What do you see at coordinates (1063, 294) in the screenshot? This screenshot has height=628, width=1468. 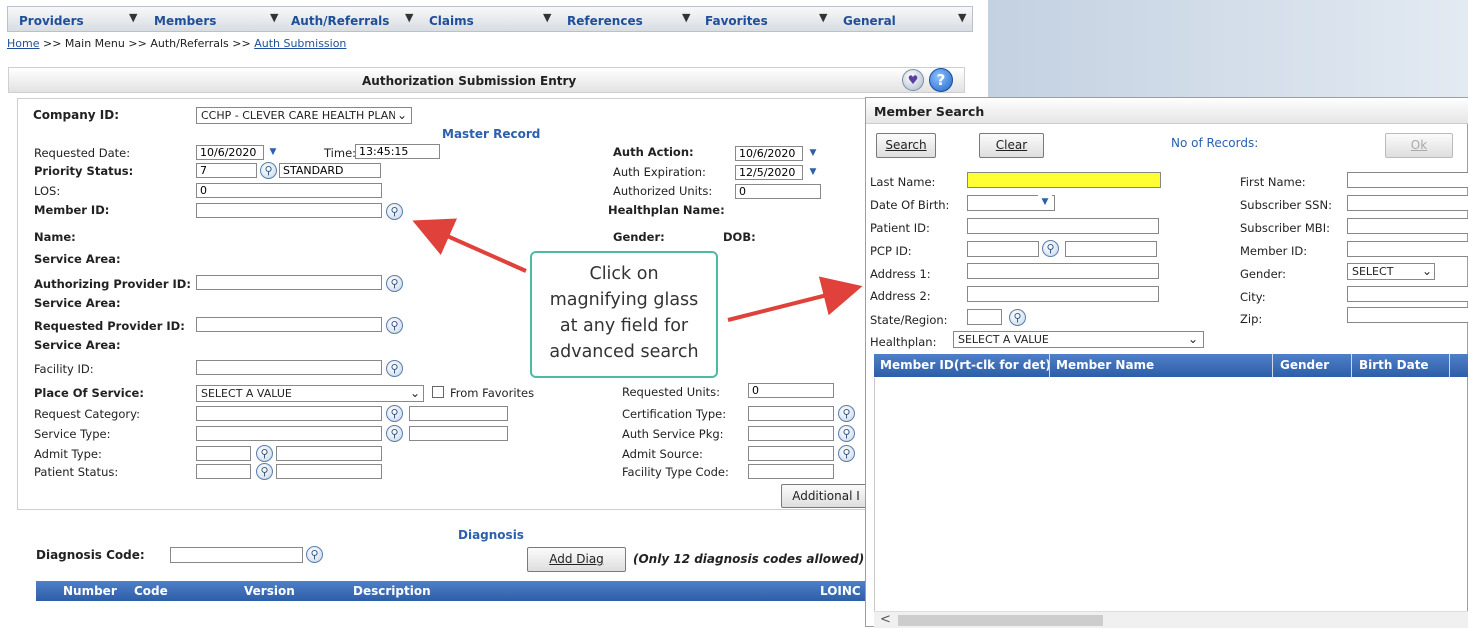 I see `address2-input` at bounding box center [1063, 294].